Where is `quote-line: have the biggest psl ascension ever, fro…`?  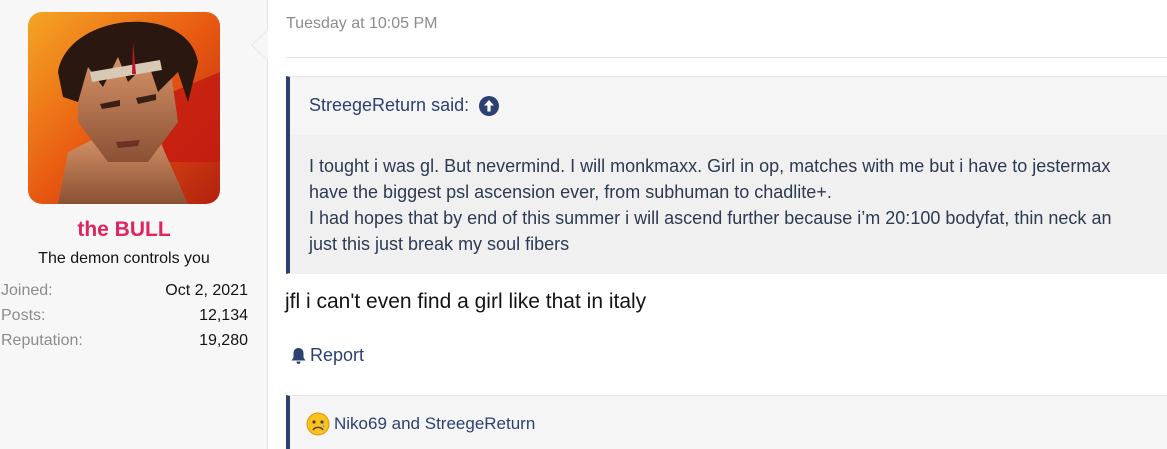 quote-line: have the biggest psl ascension ever, fro… is located at coordinates (570, 192).